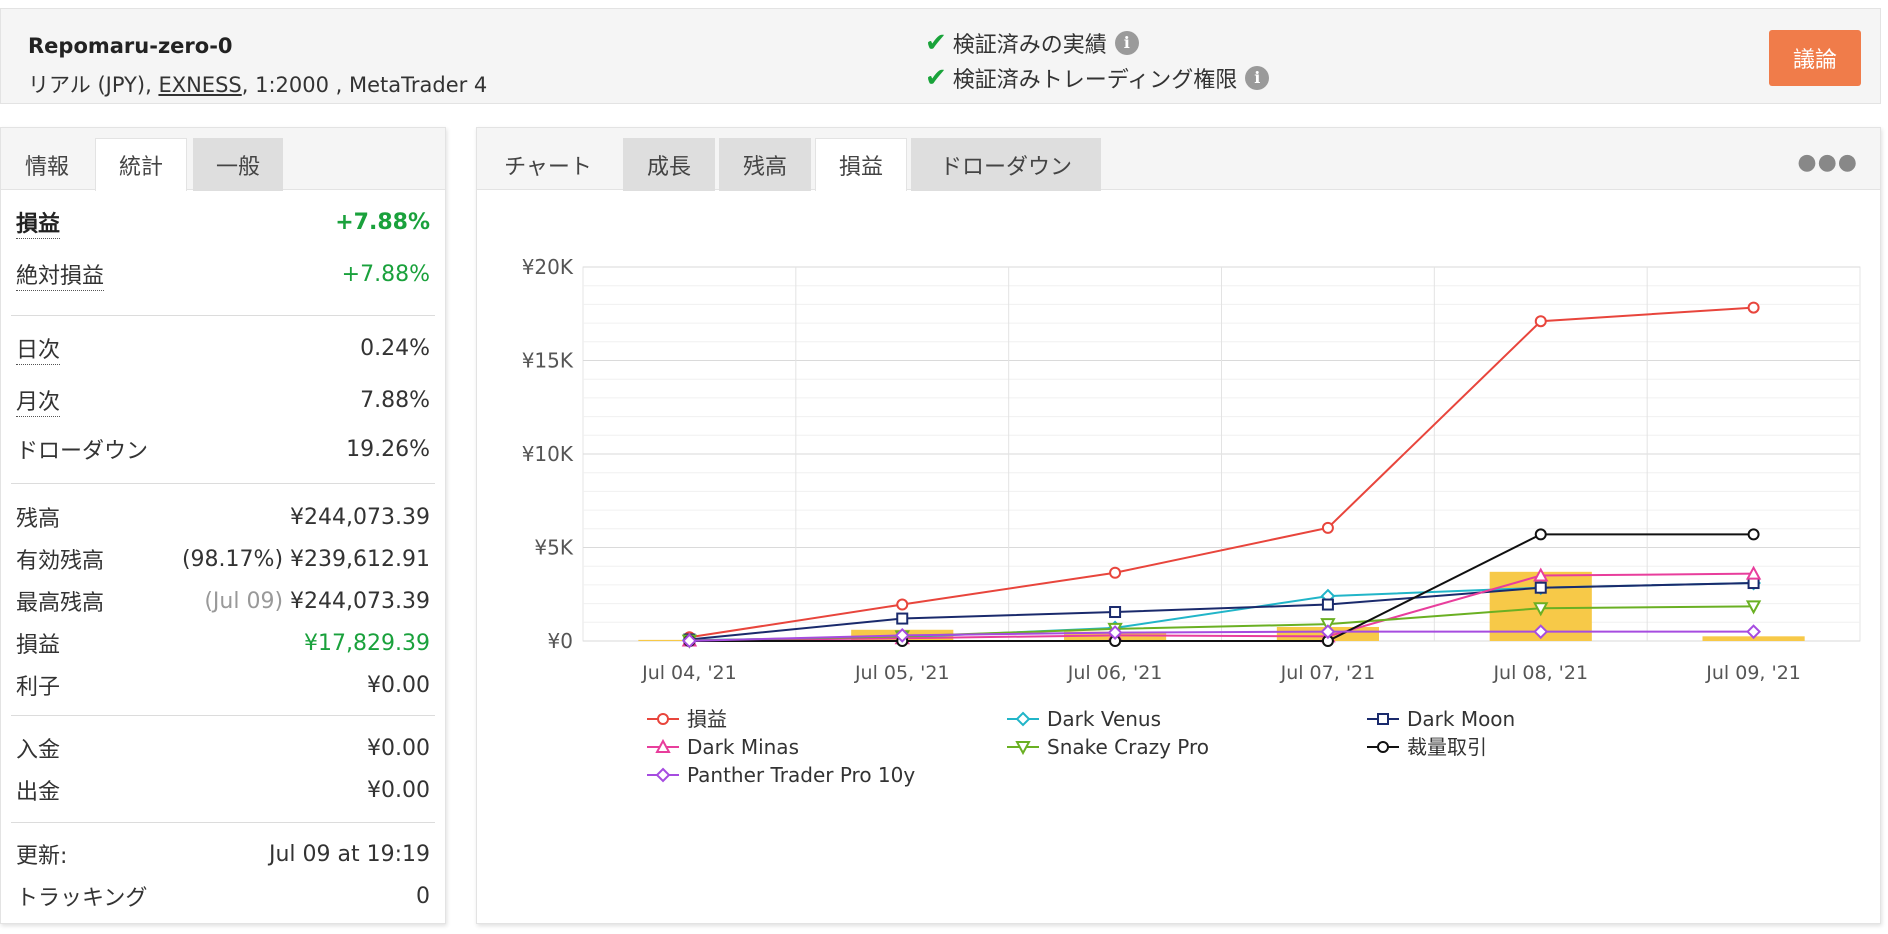  I want to click on tab-profit: 損益, so click(861, 164).